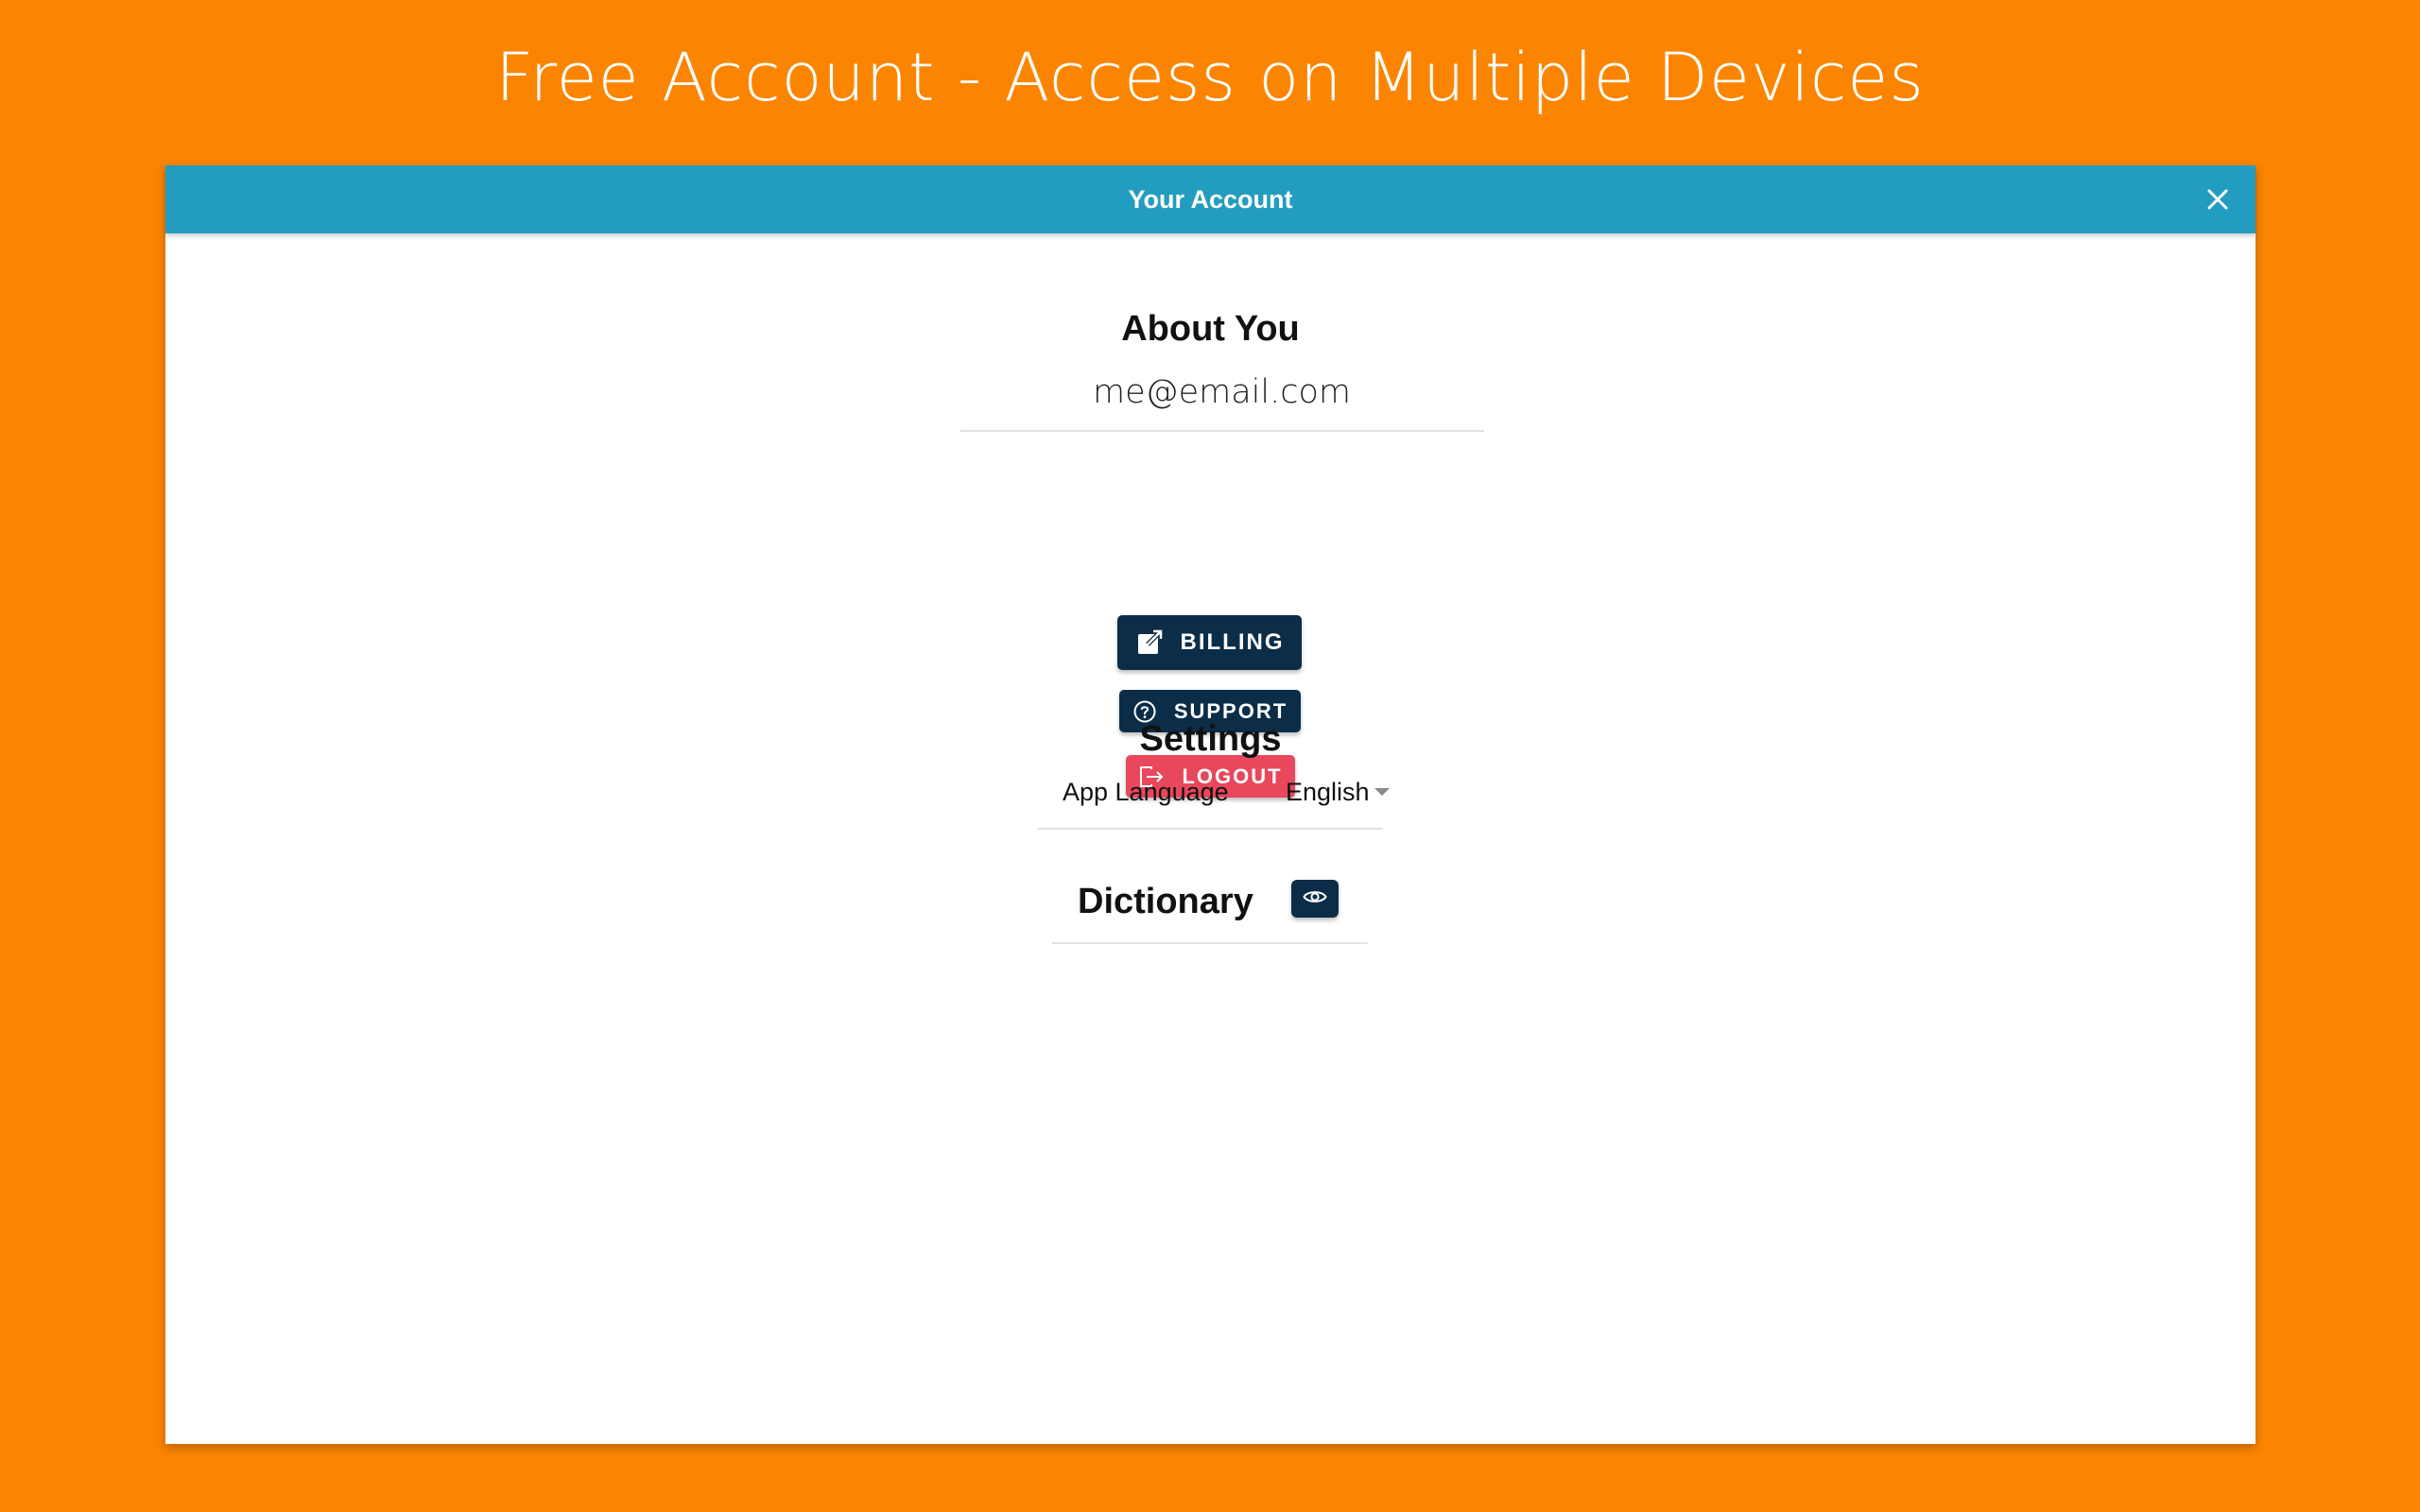 The image size is (2420, 1512). I want to click on eye-icon, so click(1315, 899).